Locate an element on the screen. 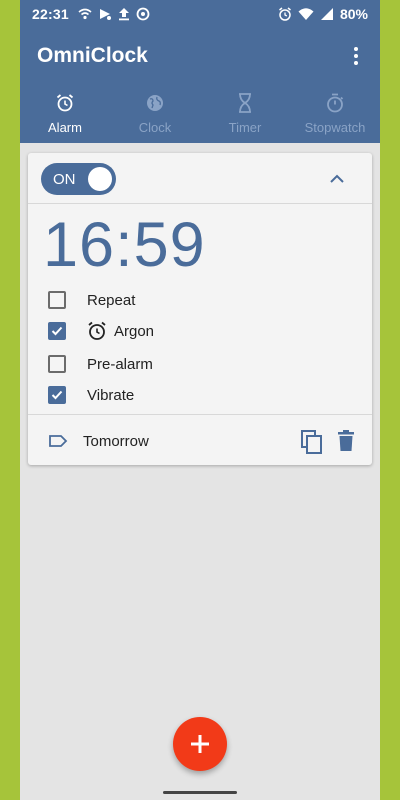  tab-bar: Alarm Clock Timer Stopwatch is located at coordinates (200, 113).